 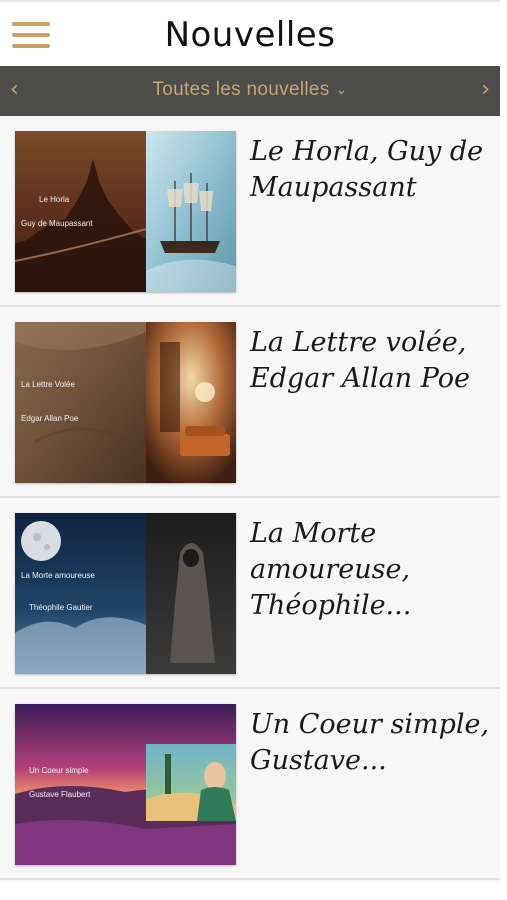 I want to click on page-title: Nouvelles, so click(x=250, y=35).